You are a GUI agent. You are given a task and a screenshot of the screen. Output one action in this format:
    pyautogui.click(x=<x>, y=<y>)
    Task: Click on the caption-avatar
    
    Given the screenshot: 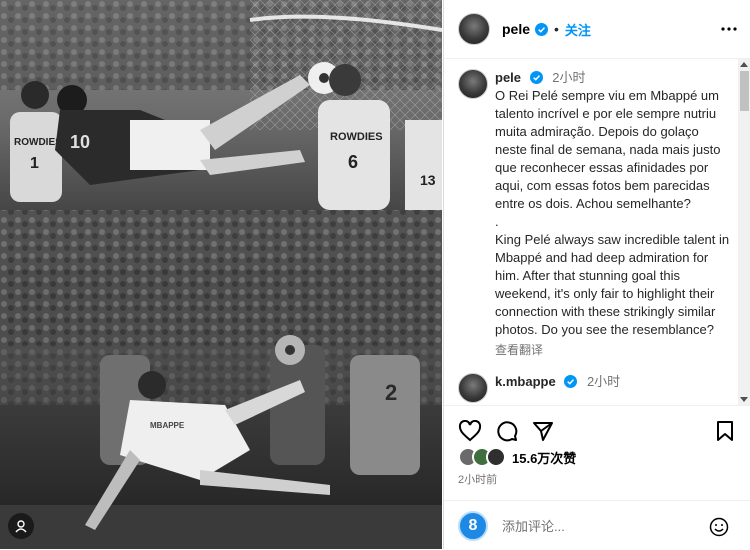 What is the action you would take?
    pyautogui.click(x=473, y=84)
    